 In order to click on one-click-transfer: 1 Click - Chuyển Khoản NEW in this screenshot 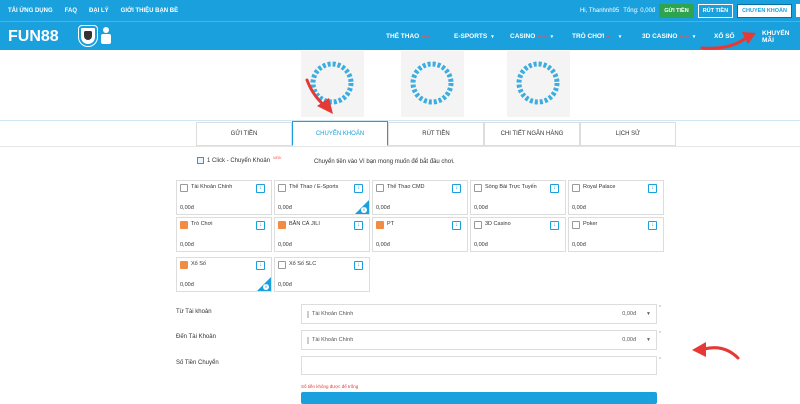, I will do `click(239, 159)`.